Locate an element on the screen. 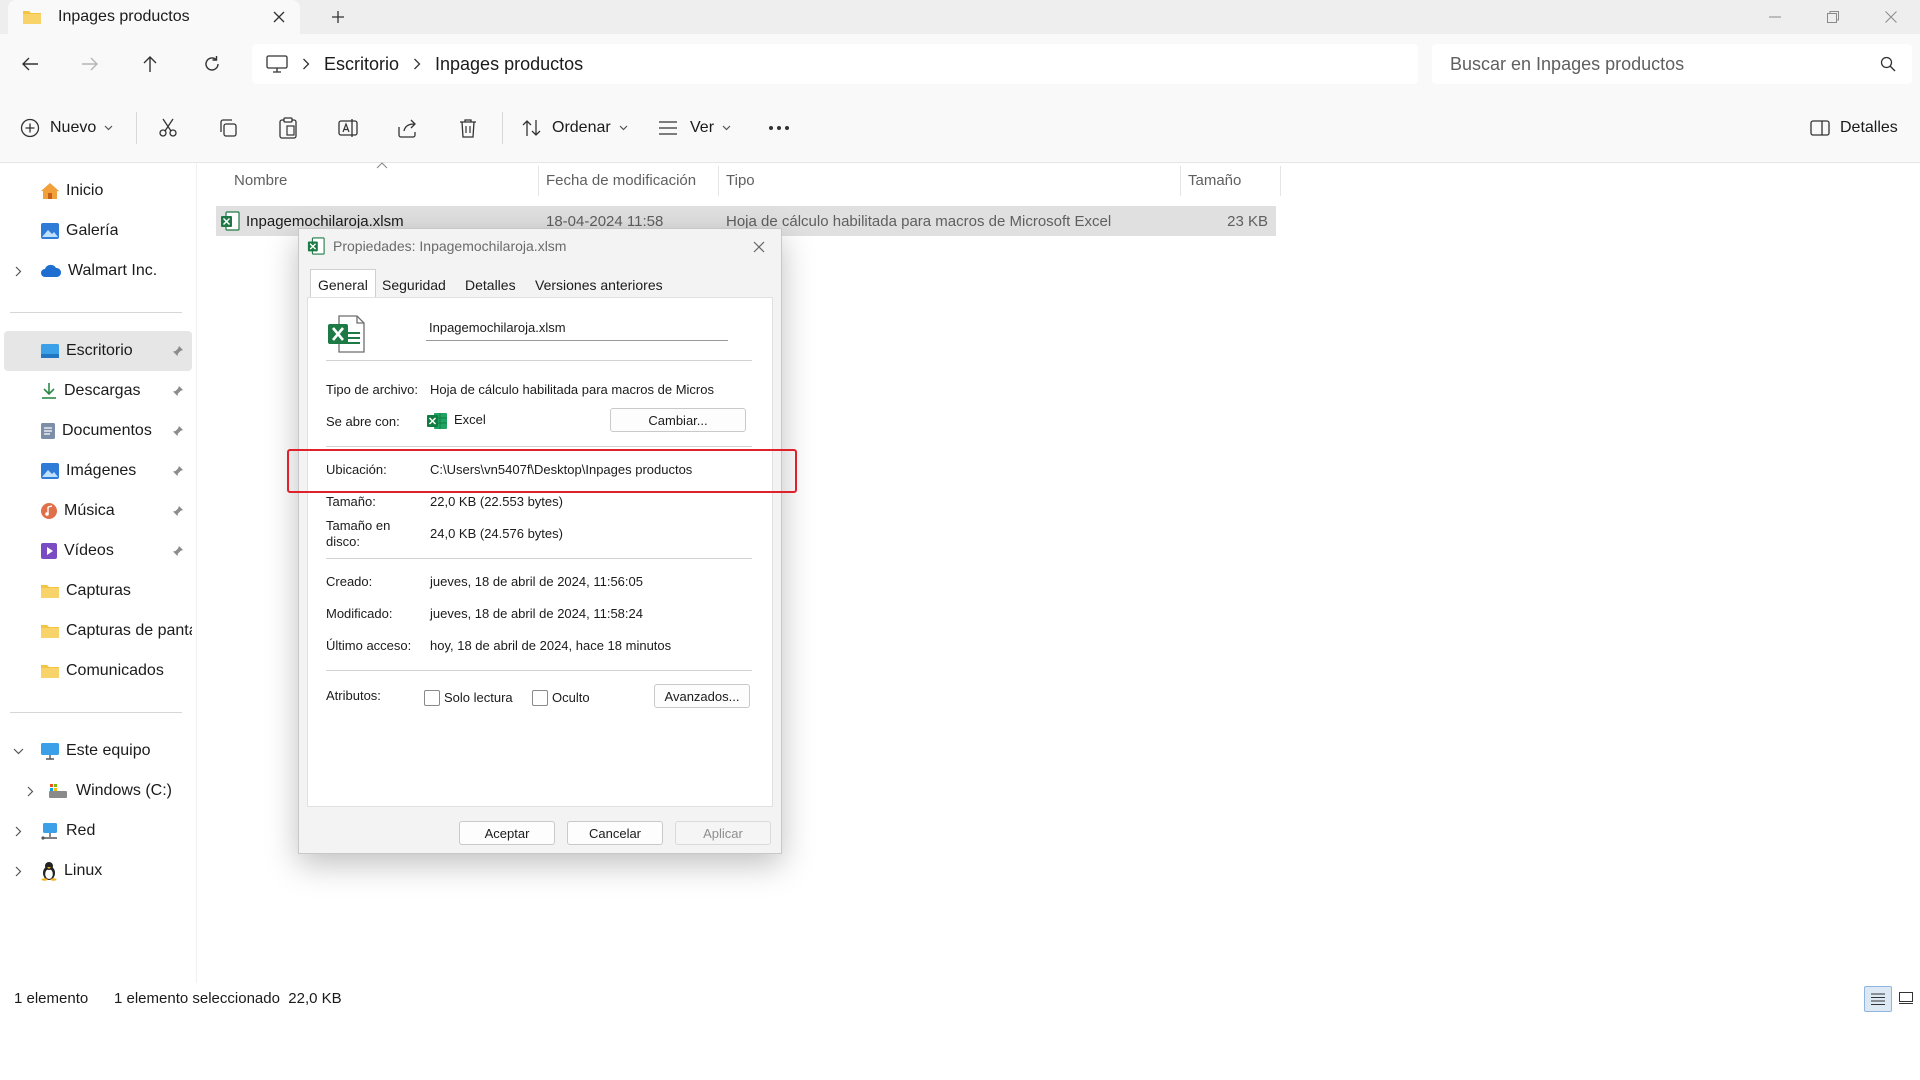 The image size is (1920, 1080). value-se-abre-con: Excel is located at coordinates (470, 419).